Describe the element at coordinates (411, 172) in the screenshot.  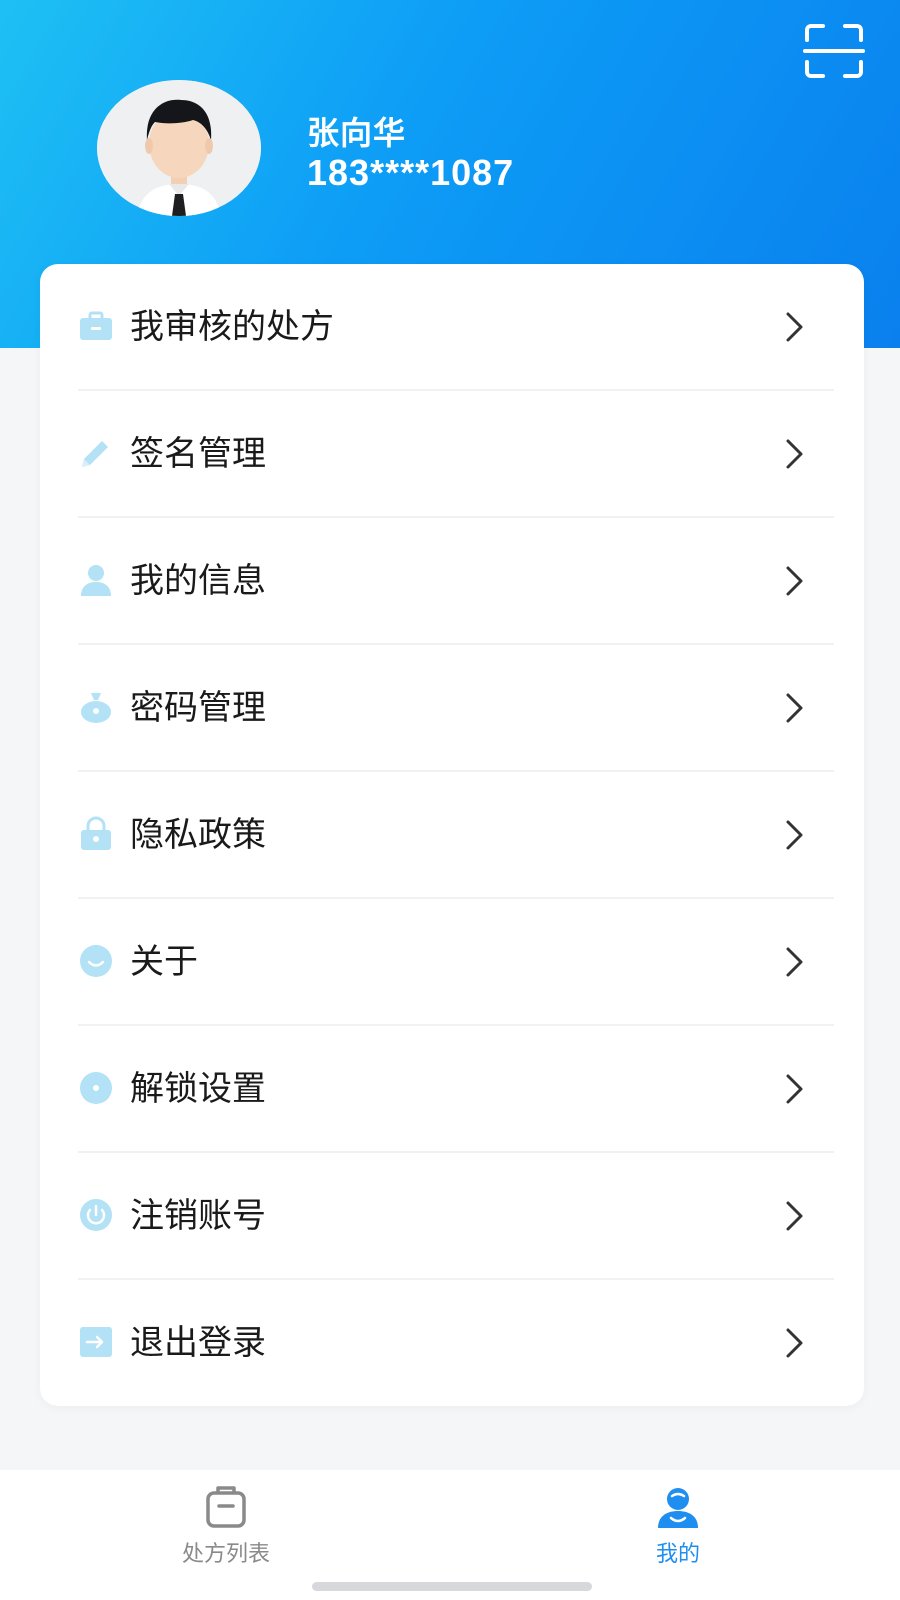
I see `user-phone: 183****1087` at that location.